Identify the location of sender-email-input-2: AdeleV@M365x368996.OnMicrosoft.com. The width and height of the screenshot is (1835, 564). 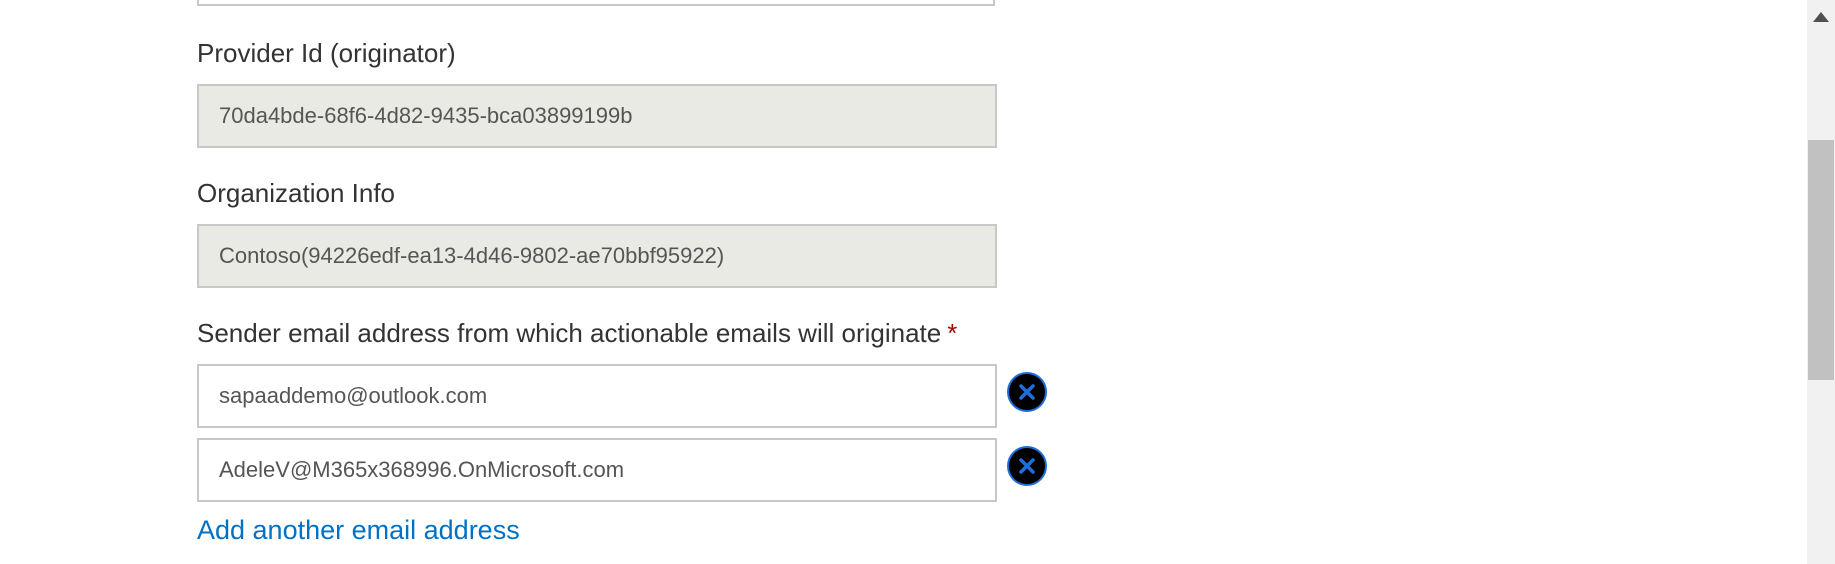
(597, 470).